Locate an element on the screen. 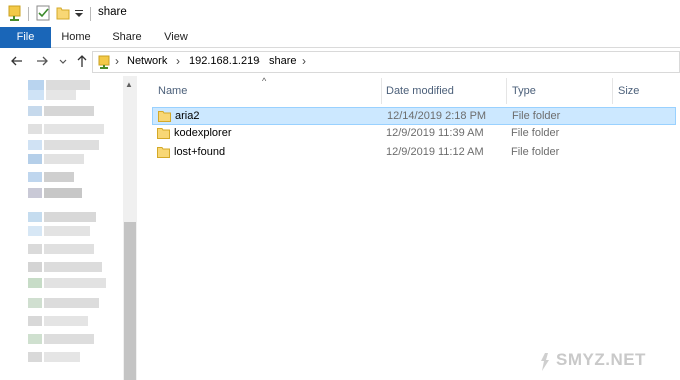 The image size is (680, 380). file-name: lost+found is located at coordinates (200, 152).